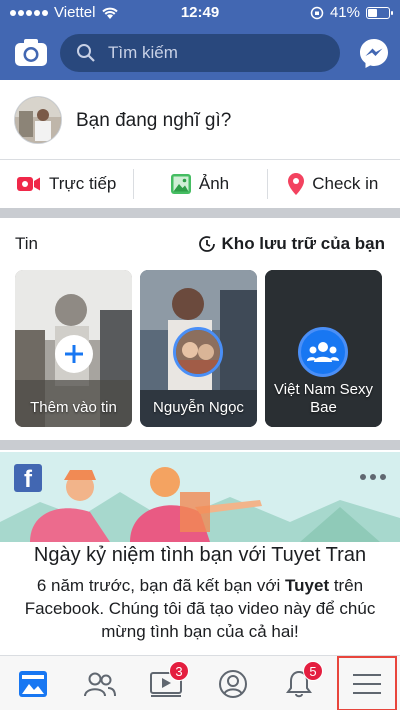 Image resolution: width=400 pixels, height=710 pixels. I want to click on watch-badge: 3, so click(179, 671).